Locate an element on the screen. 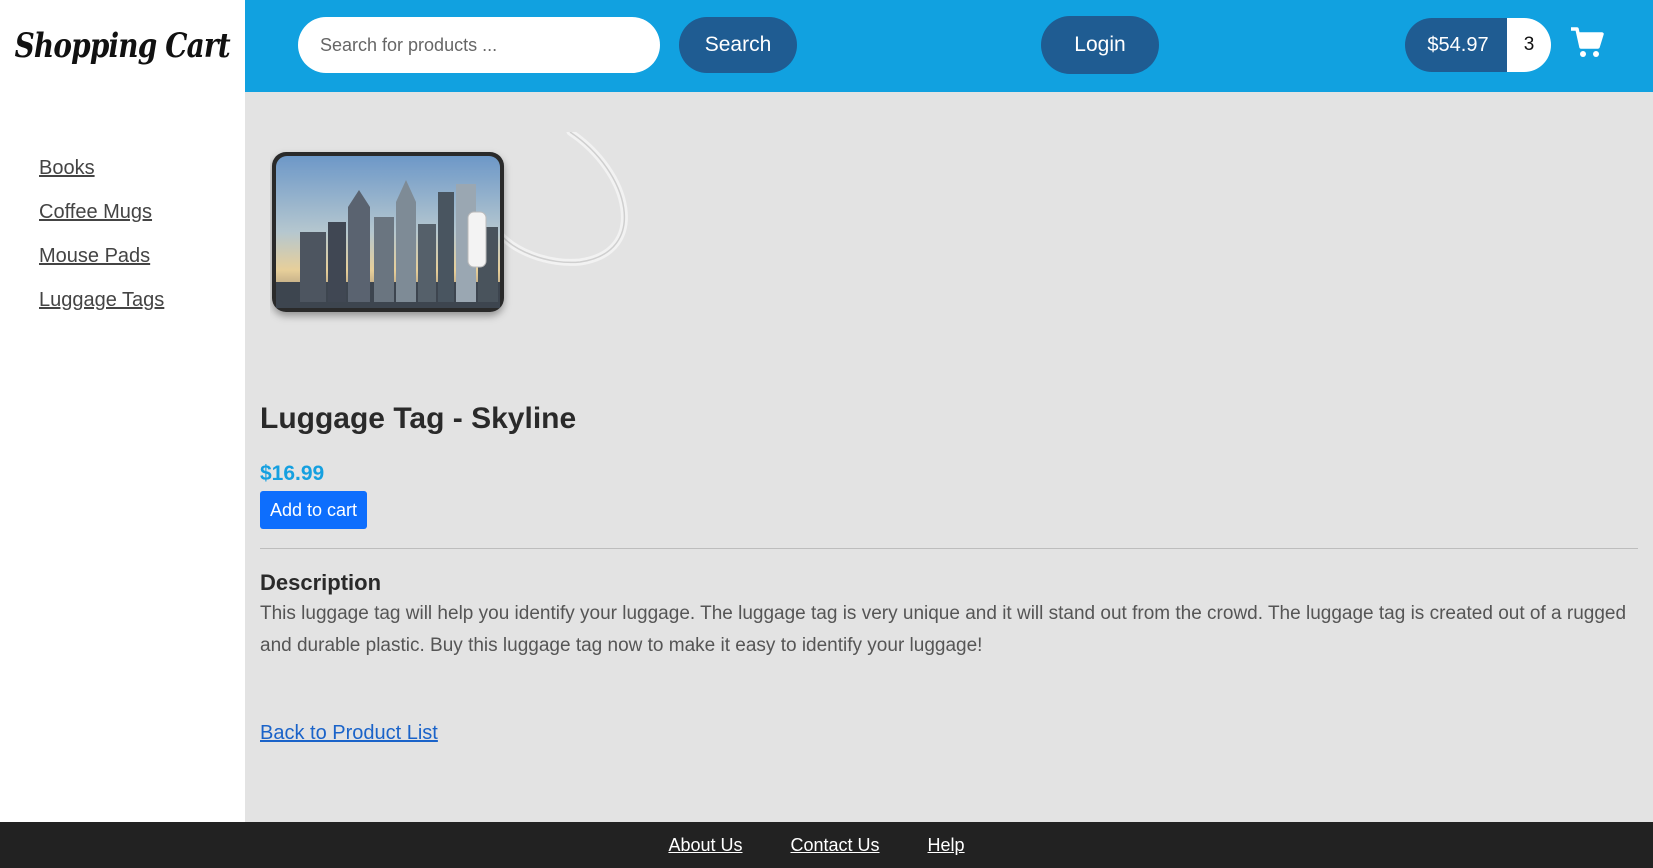  footer: About Us Contact Us Help is located at coordinates (826, 845).